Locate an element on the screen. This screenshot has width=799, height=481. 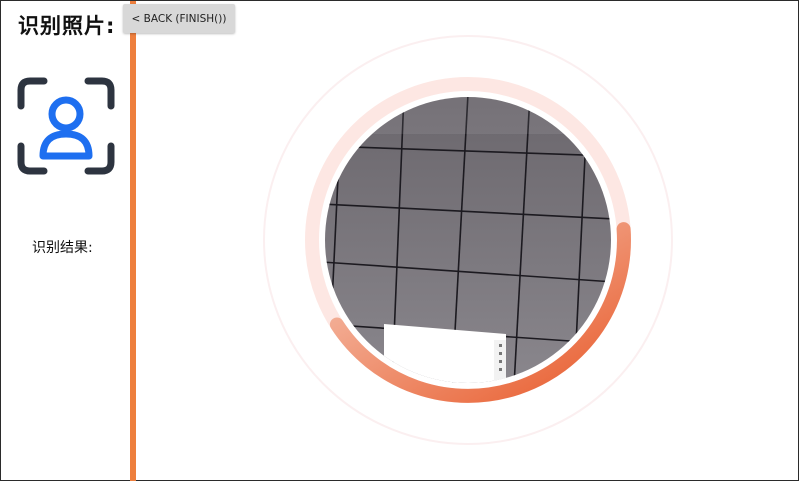
back-finish-button: < BACK (FINISH()) is located at coordinates (179, 18).